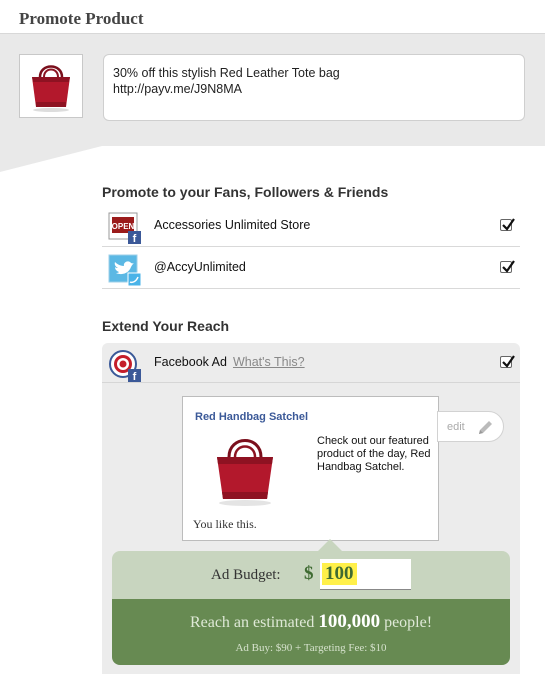  I want to click on pencil-icon, so click(485, 427).